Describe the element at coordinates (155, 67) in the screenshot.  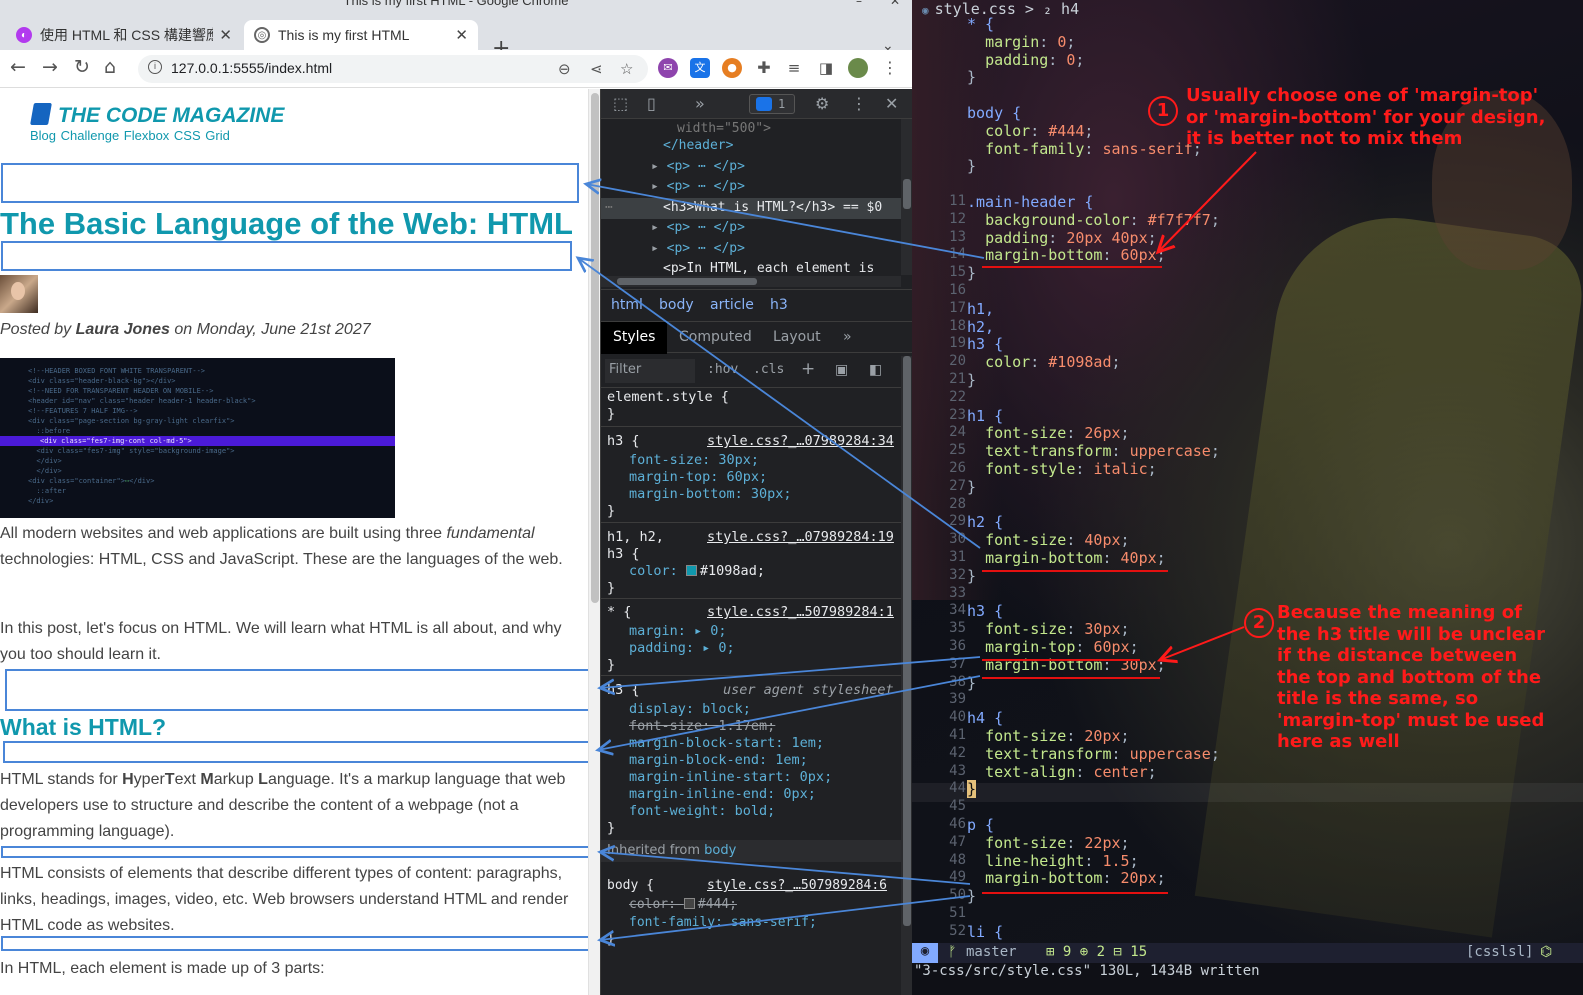
I see `site-info-icon: i` at that location.